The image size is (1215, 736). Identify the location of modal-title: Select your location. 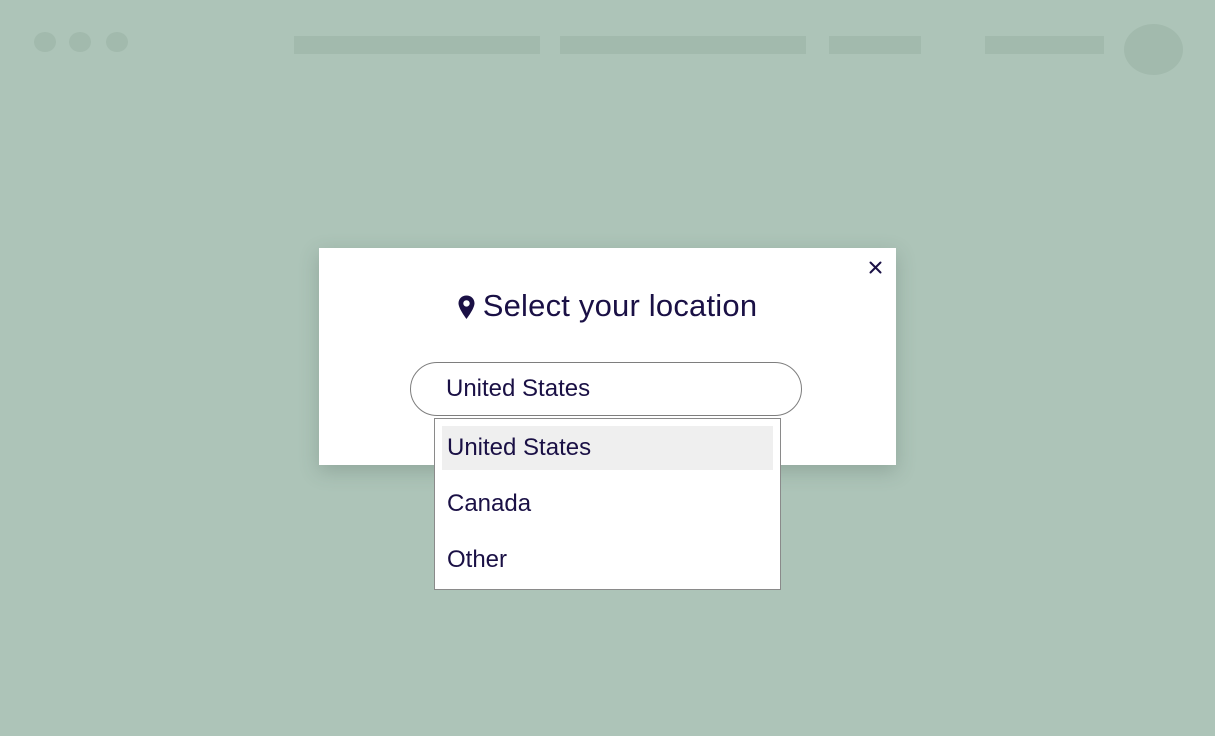
(607, 306).